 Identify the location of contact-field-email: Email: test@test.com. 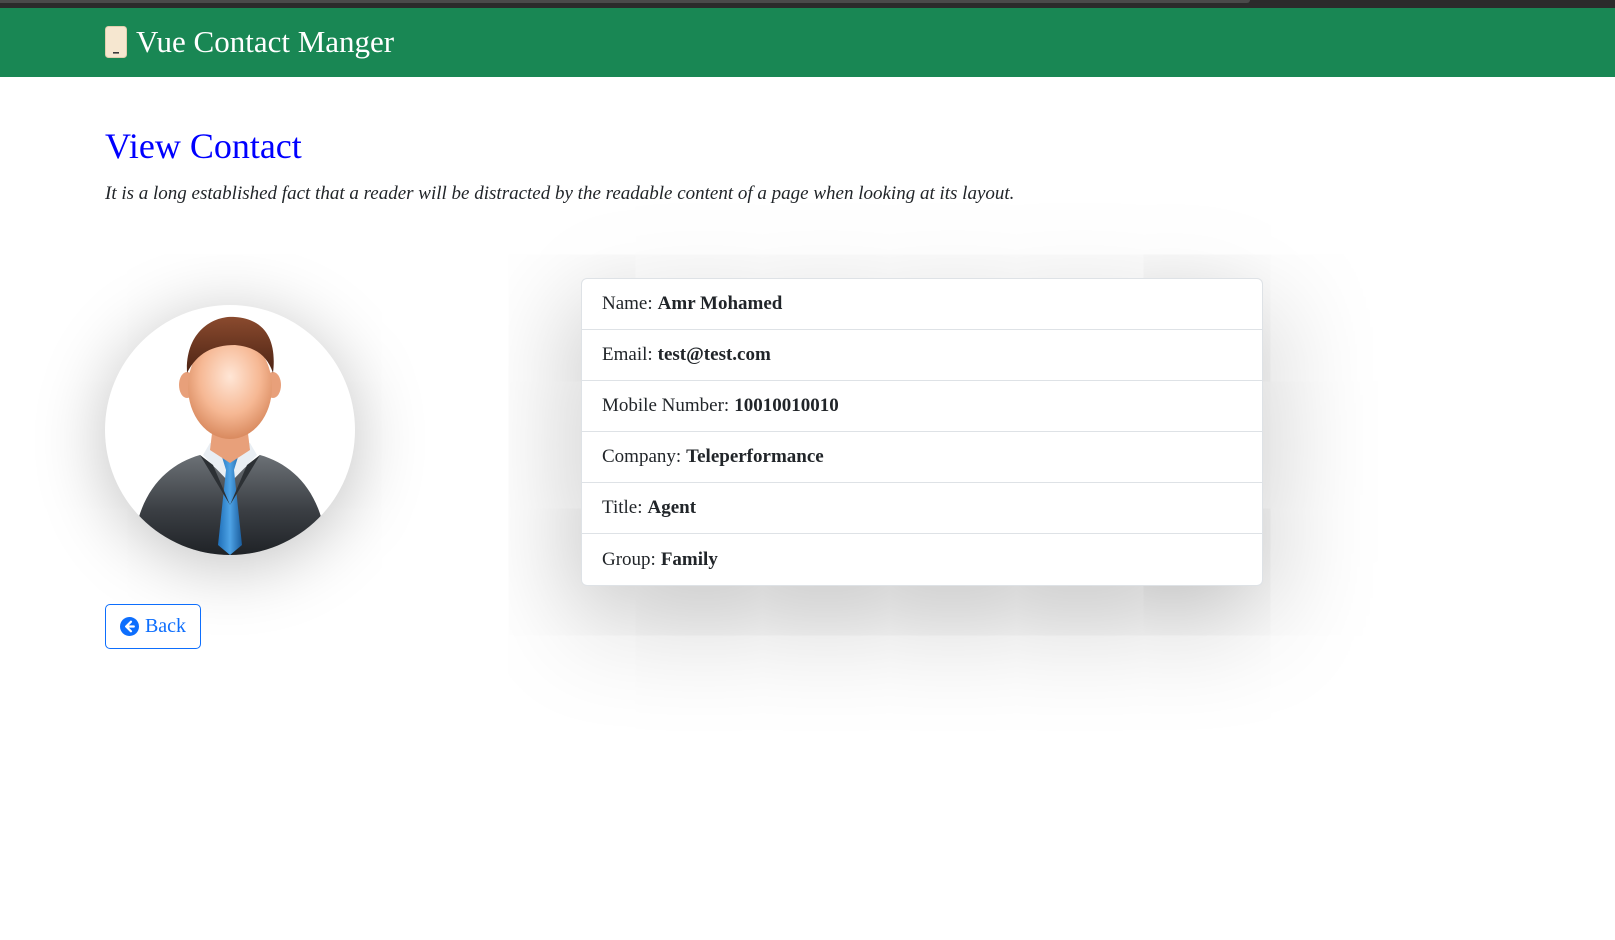
(922, 355).